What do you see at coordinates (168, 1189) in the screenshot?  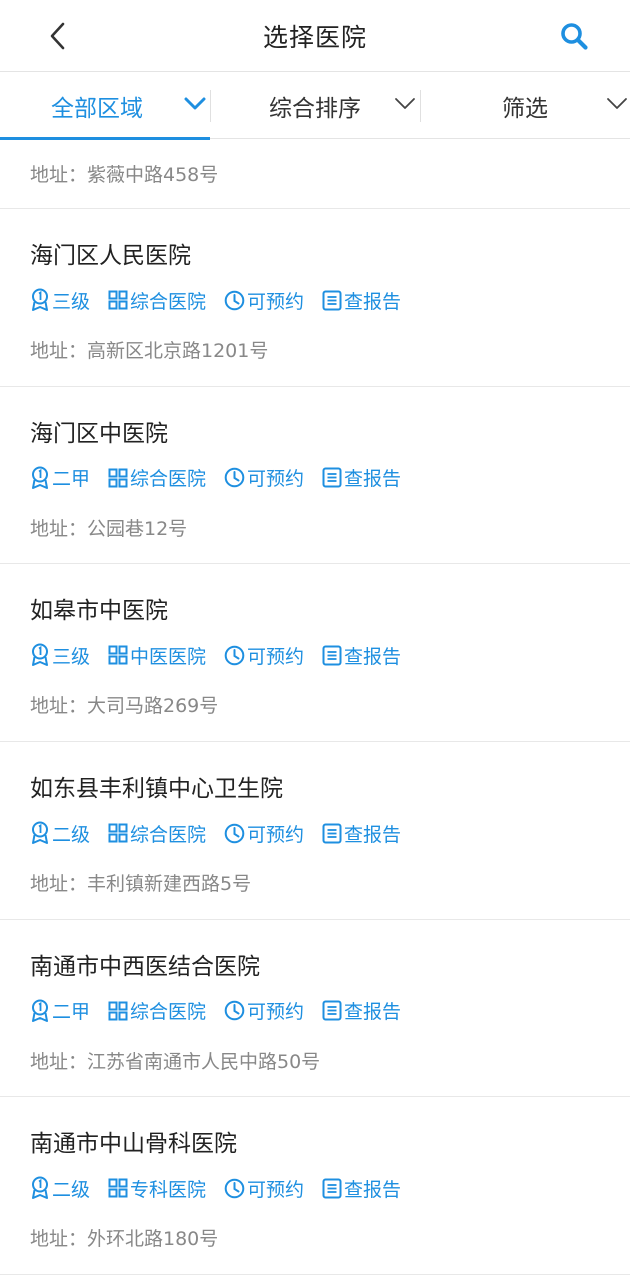 I see `type-text: 专科医院` at bounding box center [168, 1189].